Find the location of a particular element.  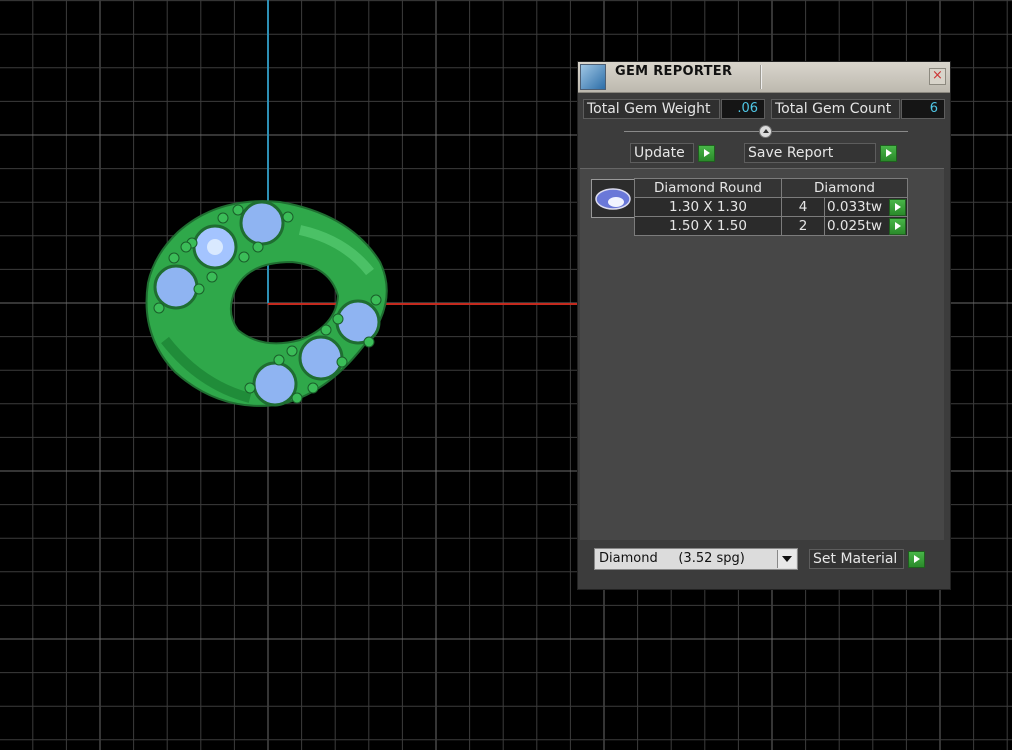

round-gem-icon is located at coordinates (613, 198).